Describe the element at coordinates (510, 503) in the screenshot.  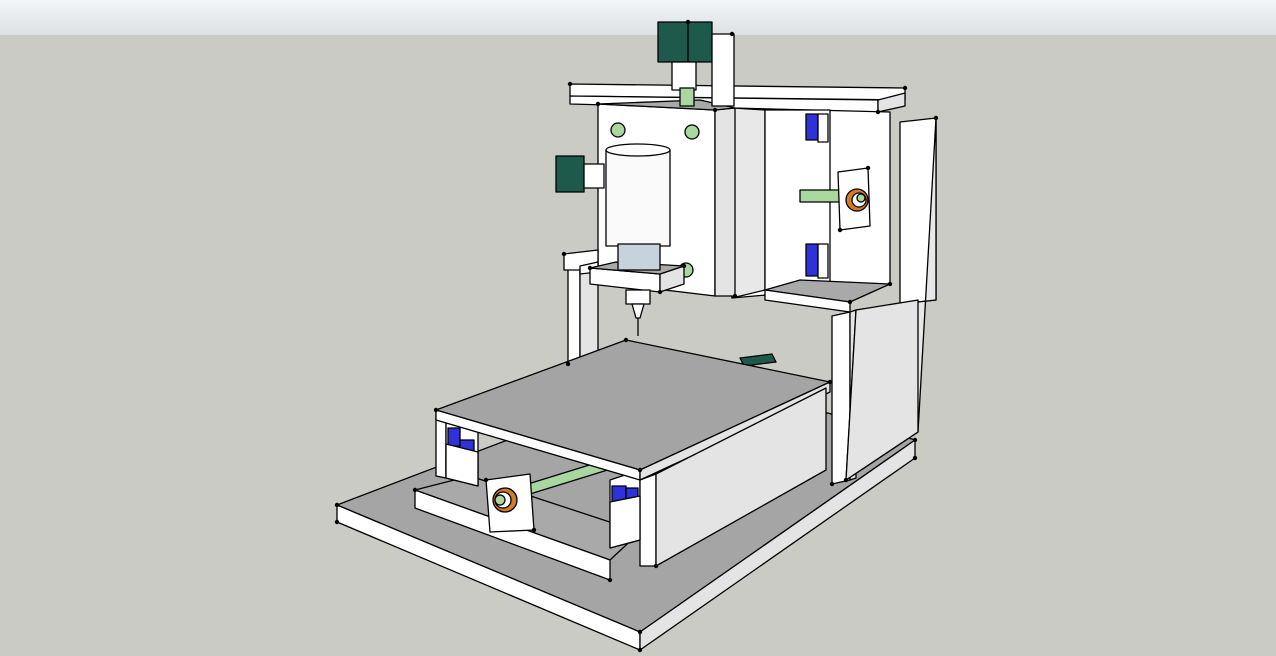
I see `y-axis-end-bearing` at that location.